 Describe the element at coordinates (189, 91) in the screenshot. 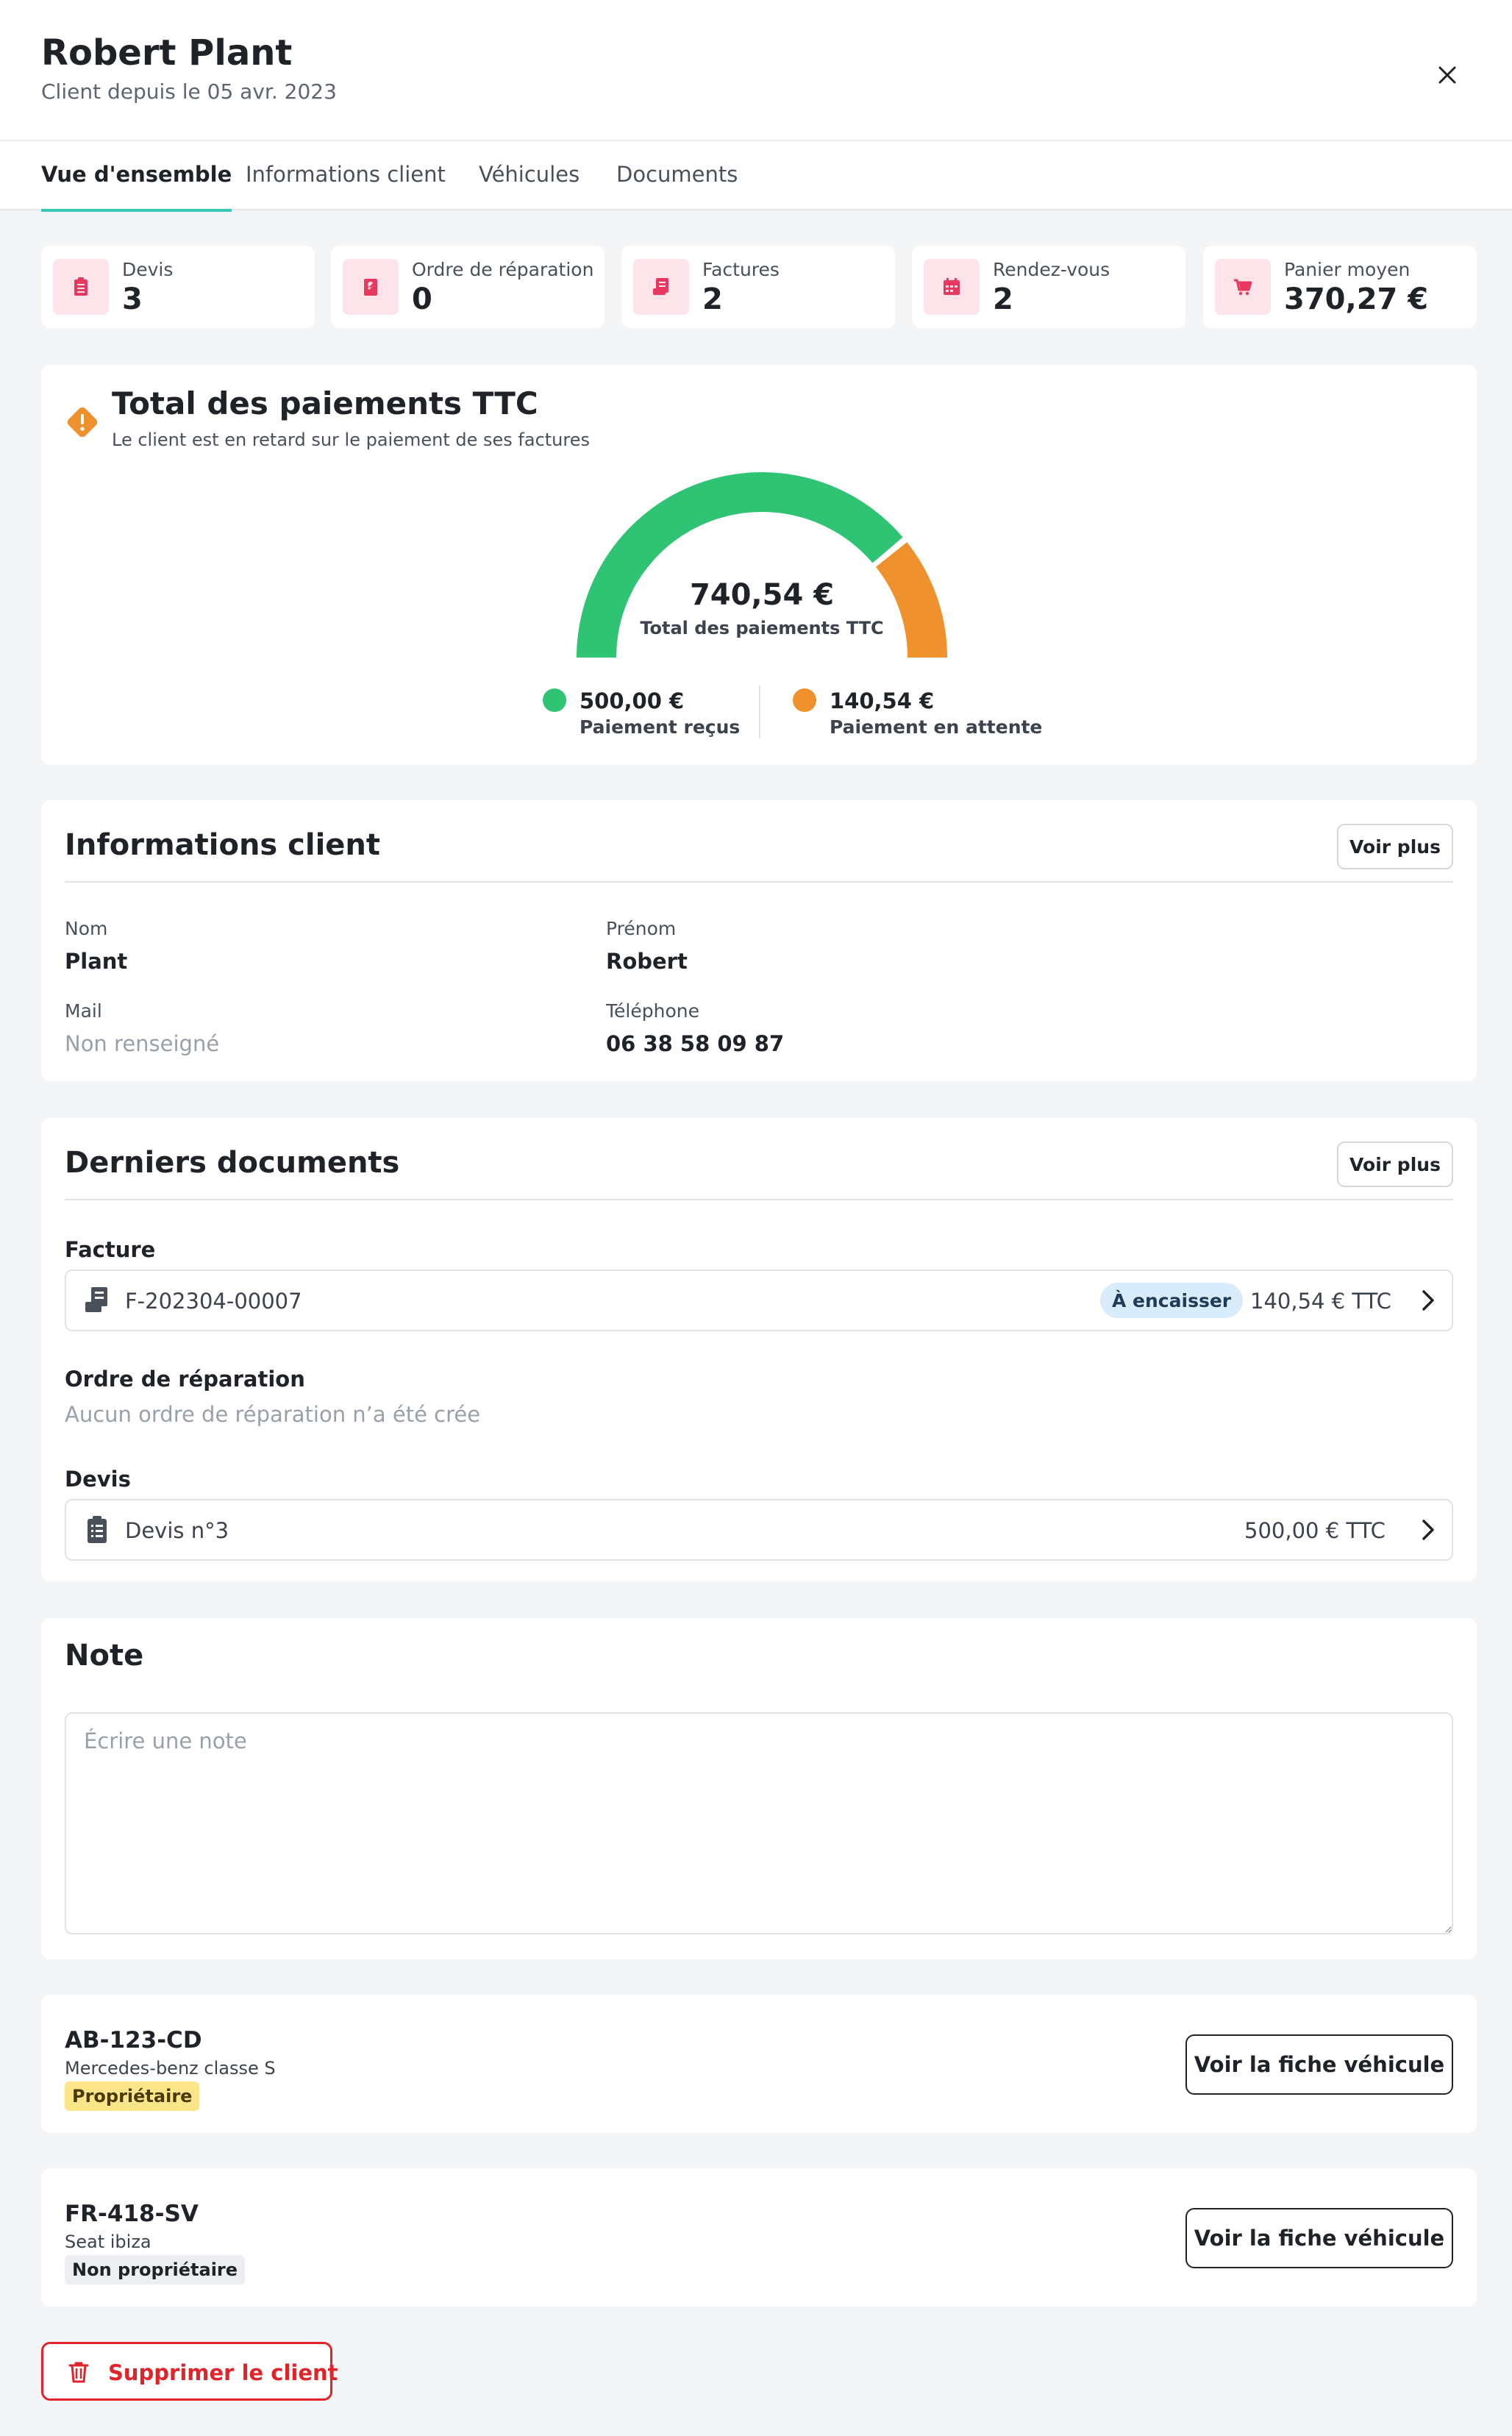

I see `client-since: Client depuis le 05 avr. 2023` at that location.